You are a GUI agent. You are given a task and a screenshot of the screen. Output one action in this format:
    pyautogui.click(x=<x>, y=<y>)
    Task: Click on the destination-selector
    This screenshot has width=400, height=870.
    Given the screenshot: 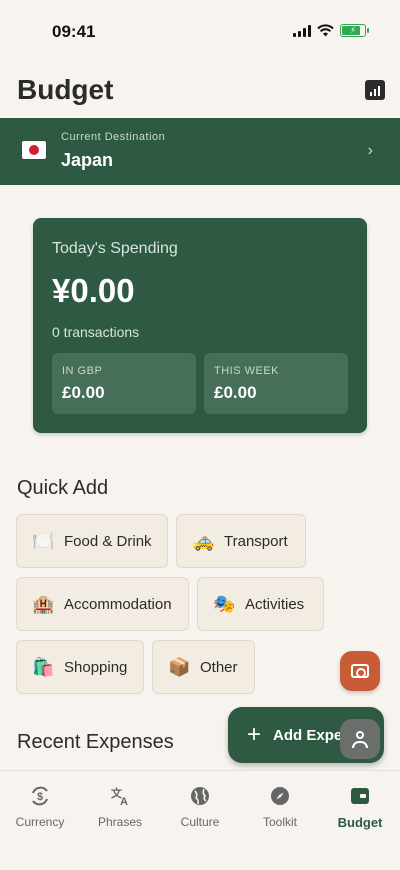 What is the action you would take?
    pyautogui.click(x=200, y=151)
    